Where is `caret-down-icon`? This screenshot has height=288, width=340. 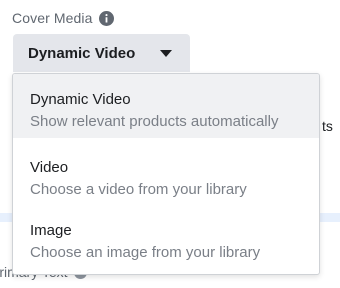
caret-down-icon is located at coordinates (166, 53).